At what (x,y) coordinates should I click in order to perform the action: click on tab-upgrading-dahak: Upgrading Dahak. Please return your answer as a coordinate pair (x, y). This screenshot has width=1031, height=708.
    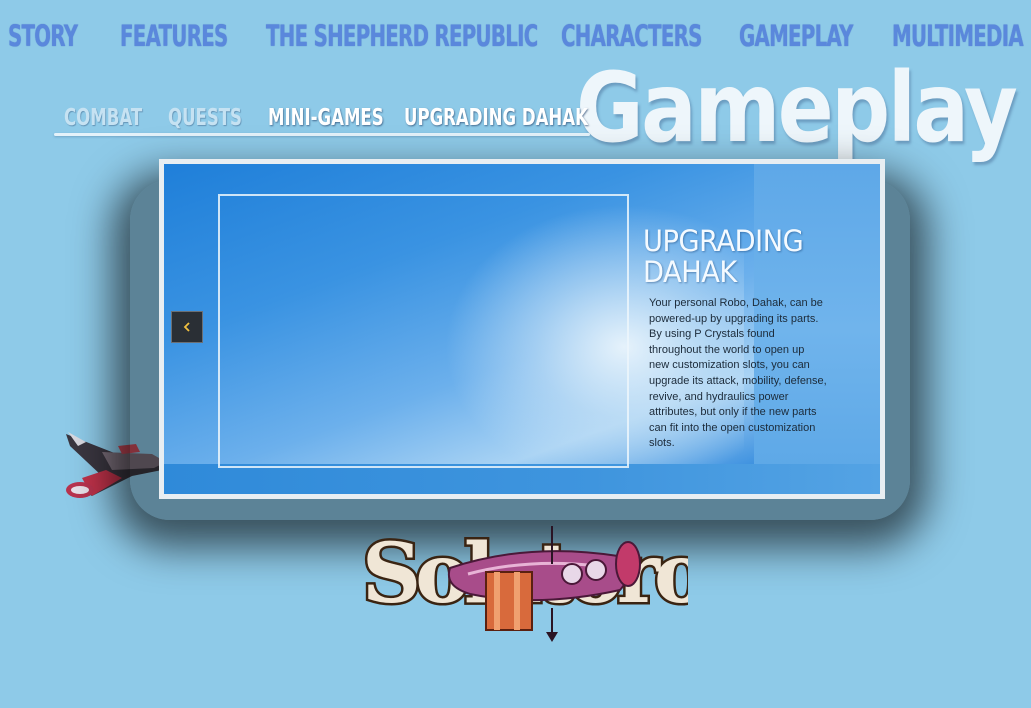
    Looking at the image, I should click on (496, 118).